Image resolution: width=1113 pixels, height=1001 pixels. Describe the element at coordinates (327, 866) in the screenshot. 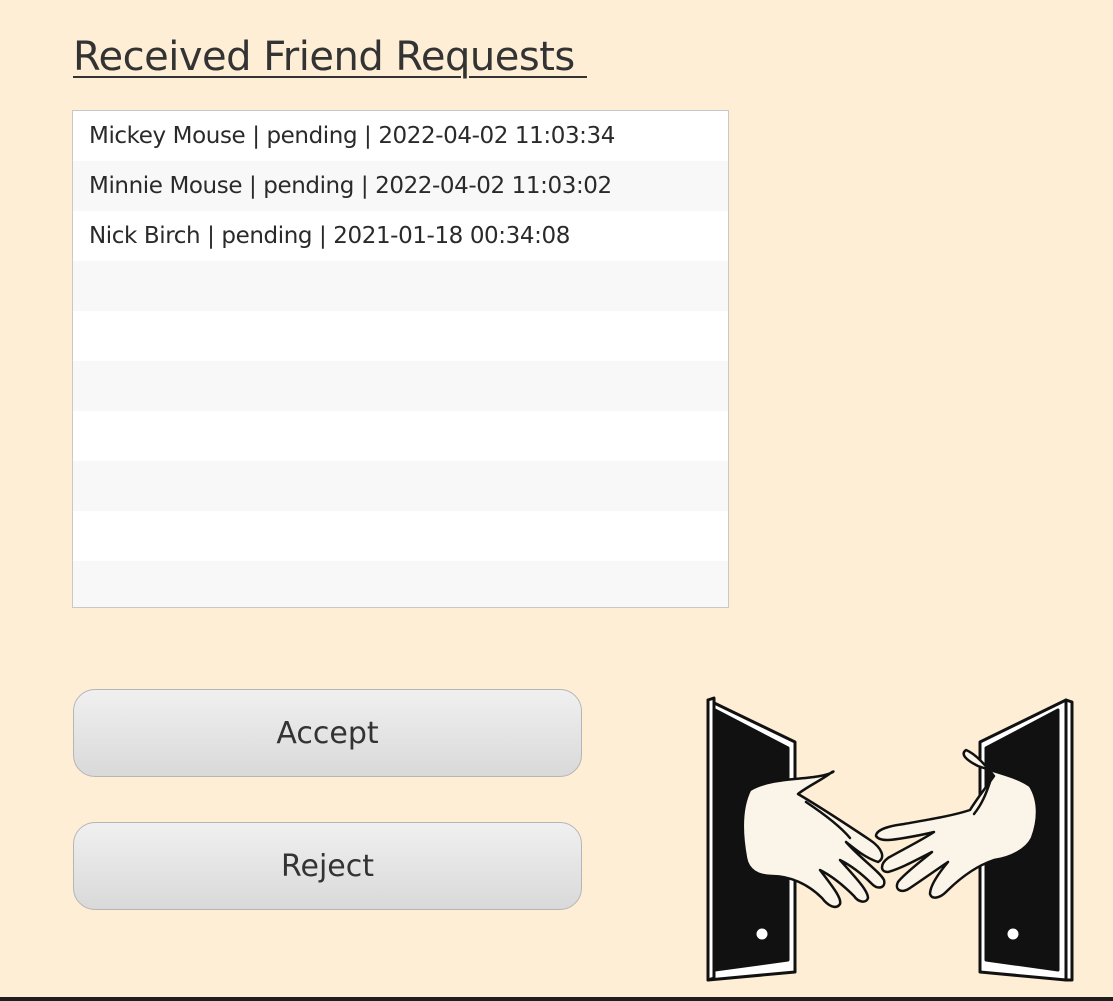

I see `reject-button: Reject` at that location.